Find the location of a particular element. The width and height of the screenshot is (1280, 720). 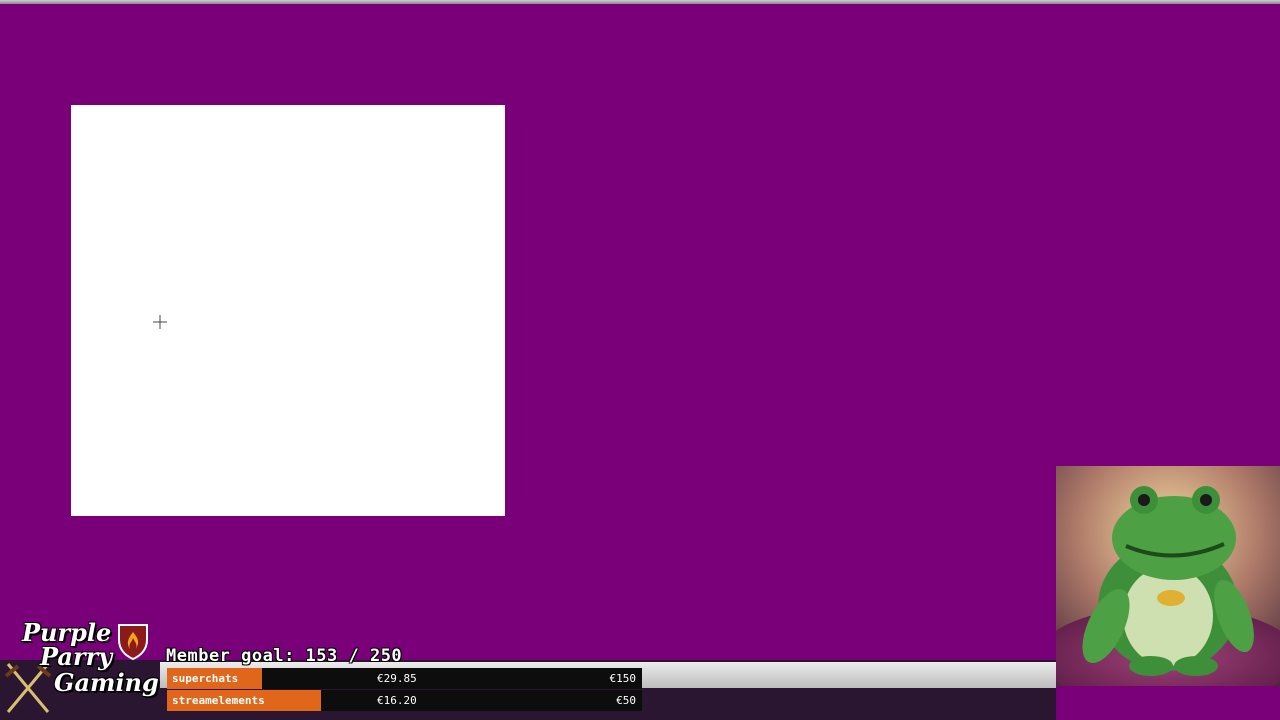

frog-figure-image is located at coordinates (1168, 576).